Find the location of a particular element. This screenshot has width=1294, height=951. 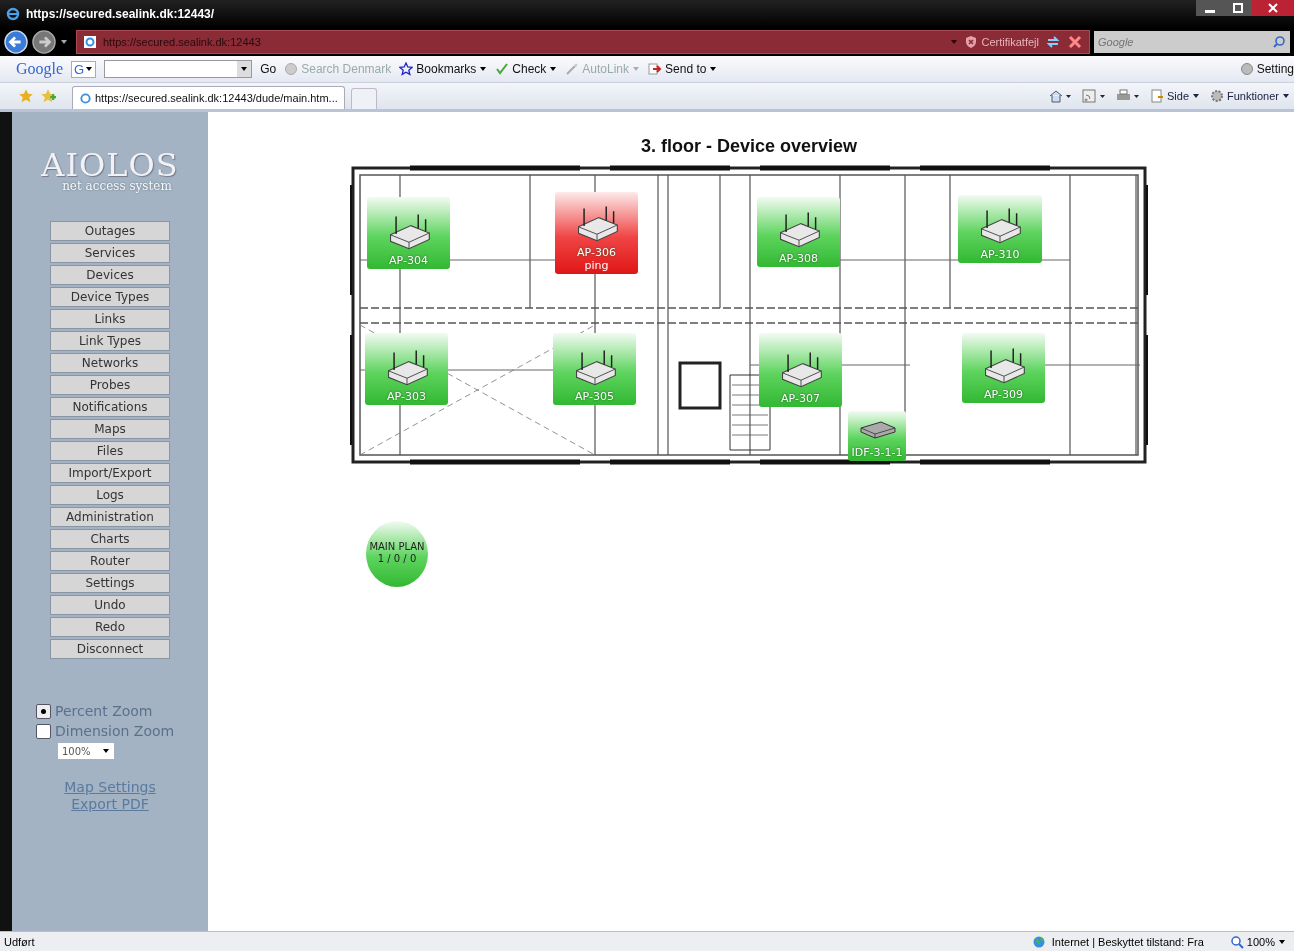

wand-icon is located at coordinates (572, 69).